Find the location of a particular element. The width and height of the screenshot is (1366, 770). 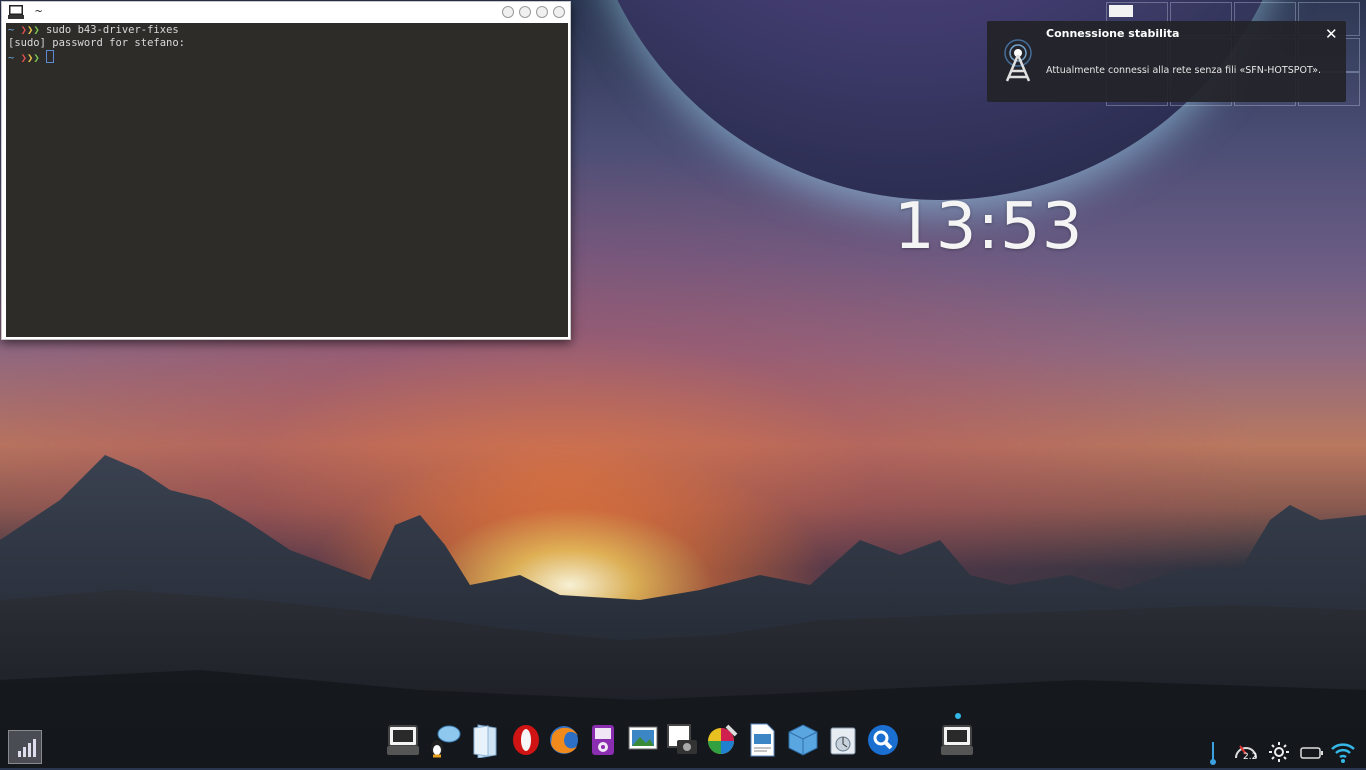

dock is located at coordinates (680, 741).